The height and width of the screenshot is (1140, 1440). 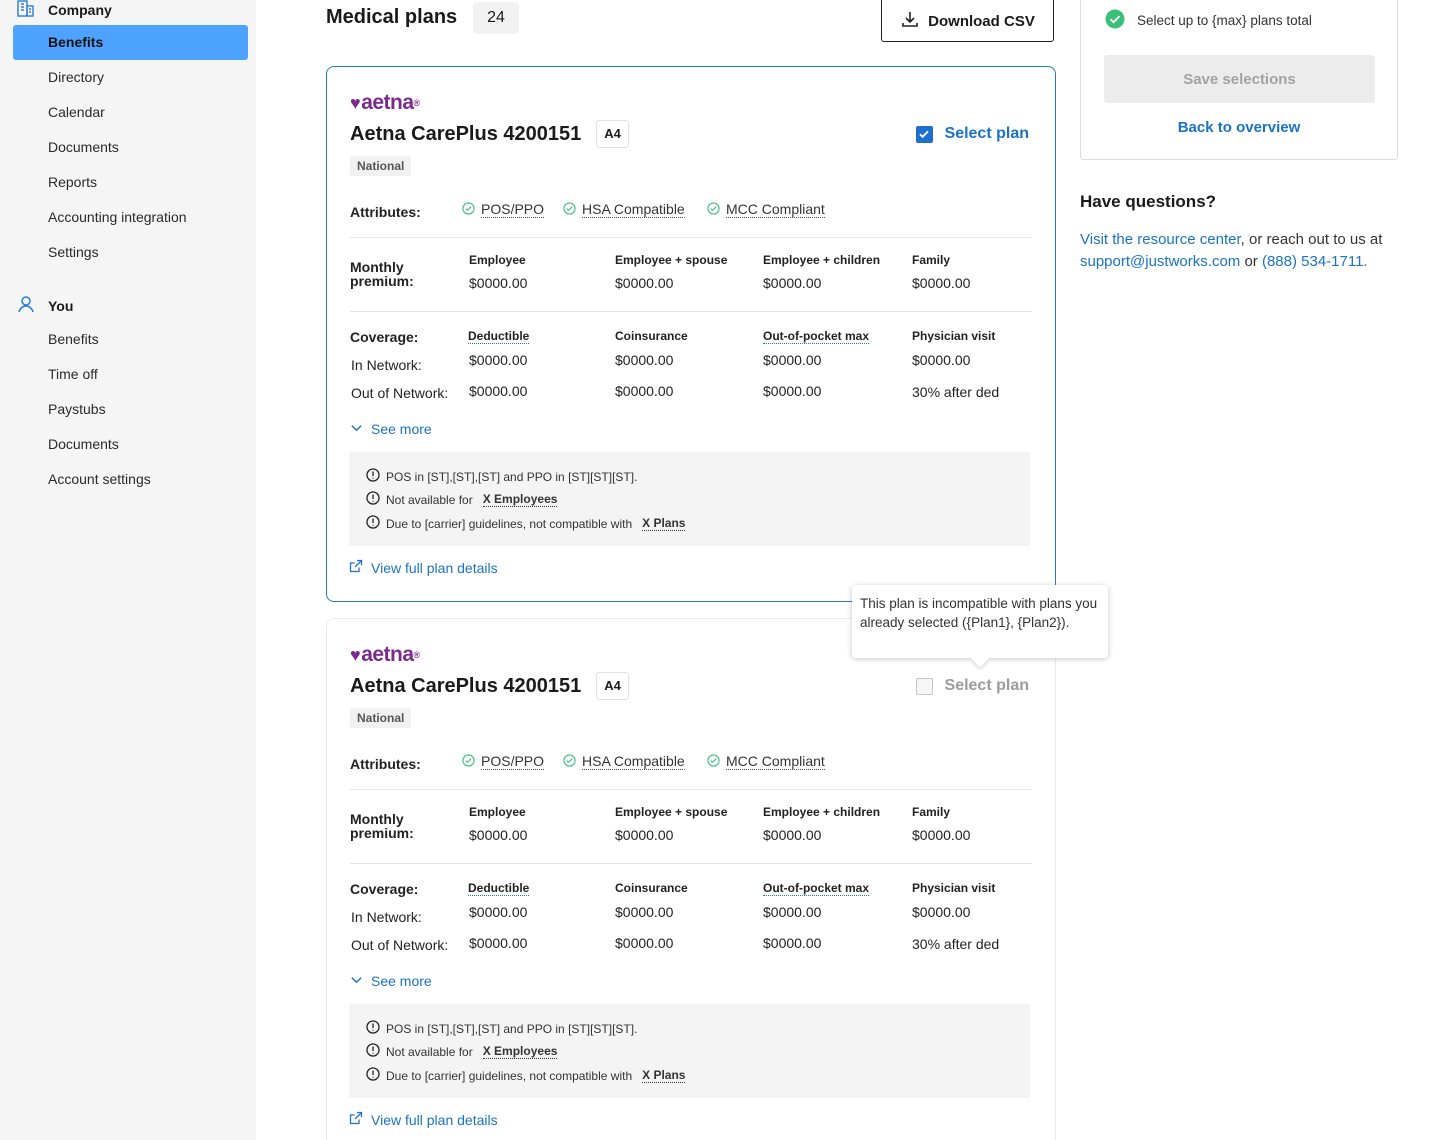 I want to click on questions-or-text: or, so click(x=1251, y=261).